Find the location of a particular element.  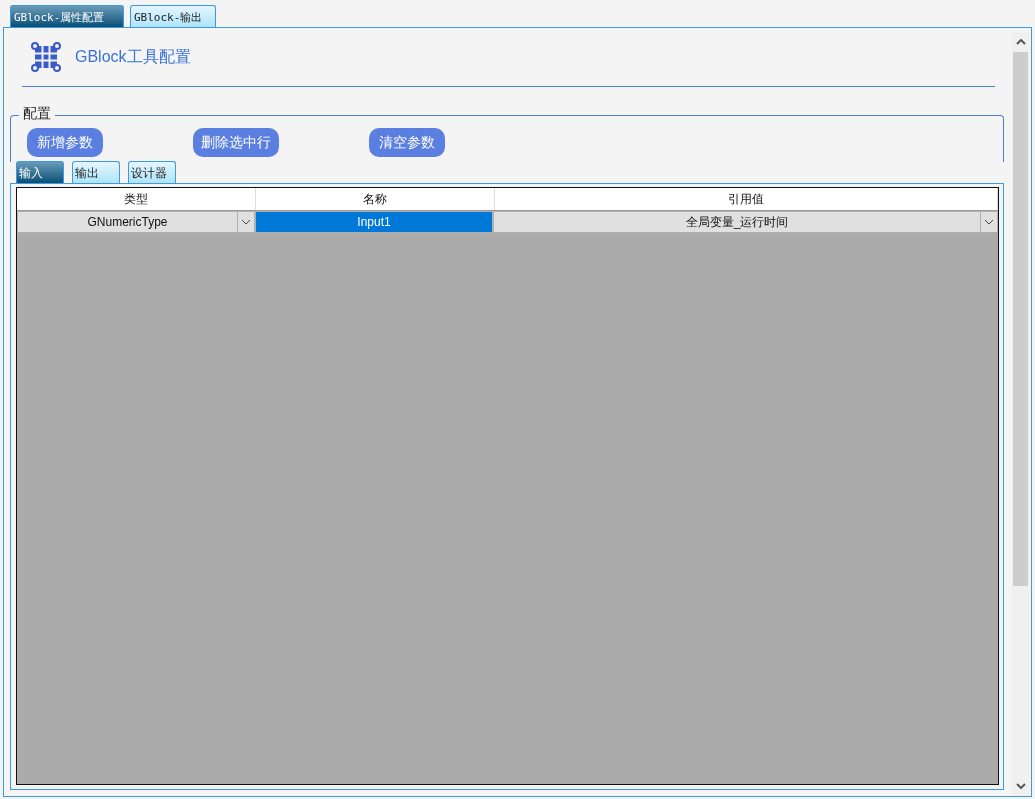

scrollbar is located at coordinates (1020, 414).